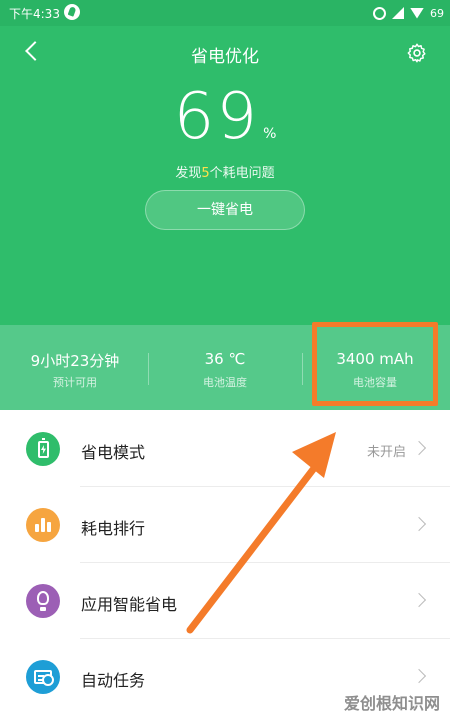 This screenshot has height=720, width=450. What do you see at coordinates (379, 13) in the screenshot?
I see `alarm-icon` at bounding box center [379, 13].